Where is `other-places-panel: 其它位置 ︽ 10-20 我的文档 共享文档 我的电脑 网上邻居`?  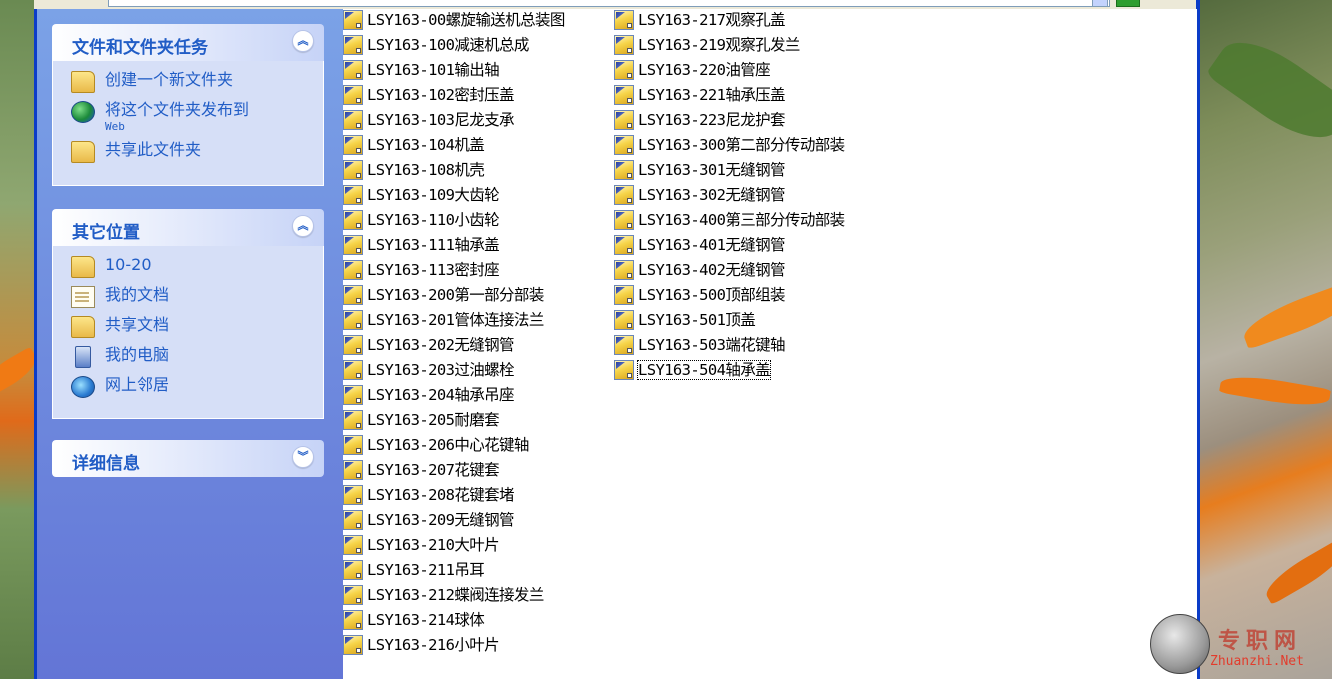
other-places-panel: 其它位置 ︽ 10-20 我的文档 共享文档 我的电脑 网上邻居 is located at coordinates (188, 314).